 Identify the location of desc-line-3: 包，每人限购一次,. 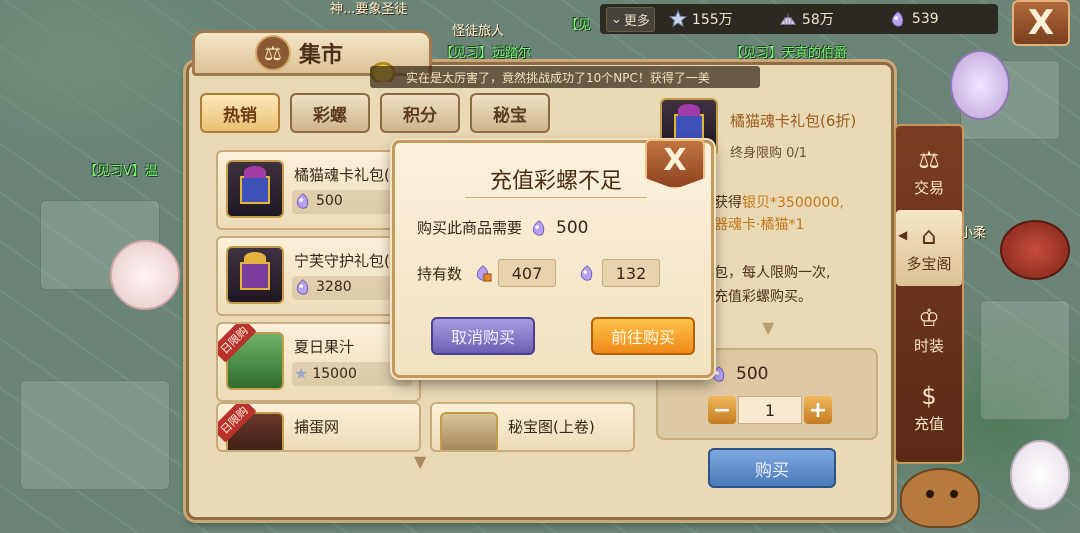
(772, 273).